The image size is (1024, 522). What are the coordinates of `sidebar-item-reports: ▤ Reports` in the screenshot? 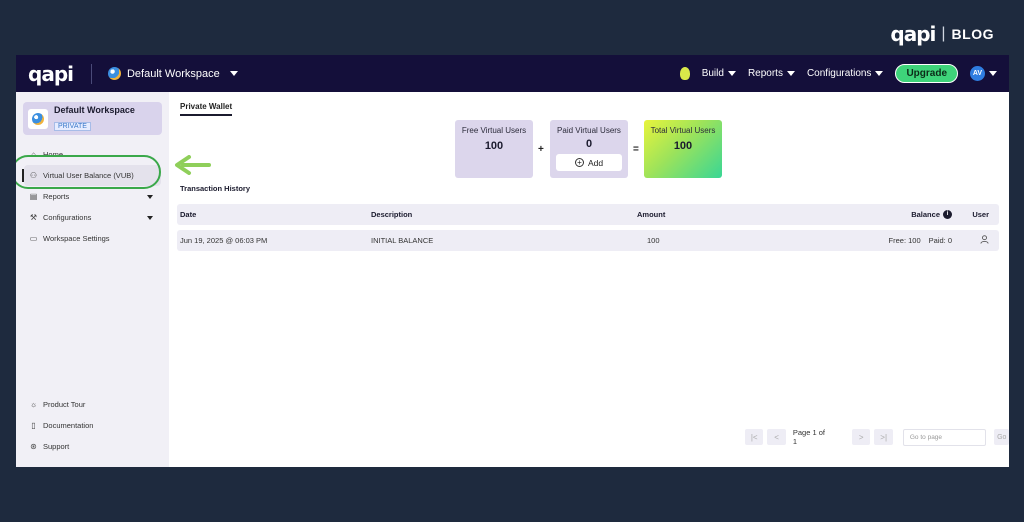 It's located at (92, 196).